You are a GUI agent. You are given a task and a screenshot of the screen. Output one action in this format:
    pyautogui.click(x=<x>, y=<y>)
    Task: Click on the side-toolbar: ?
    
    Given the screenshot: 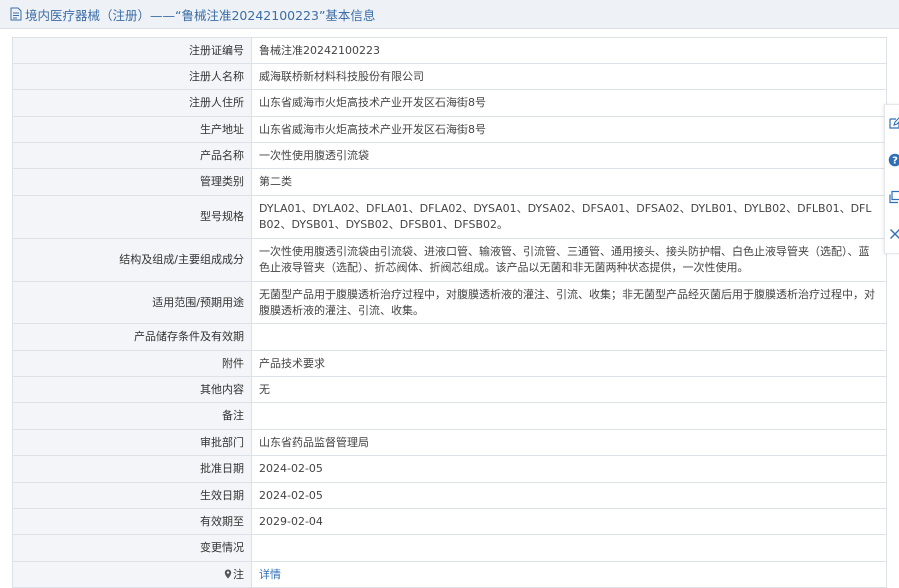 What is the action you would take?
    pyautogui.click(x=891, y=179)
    